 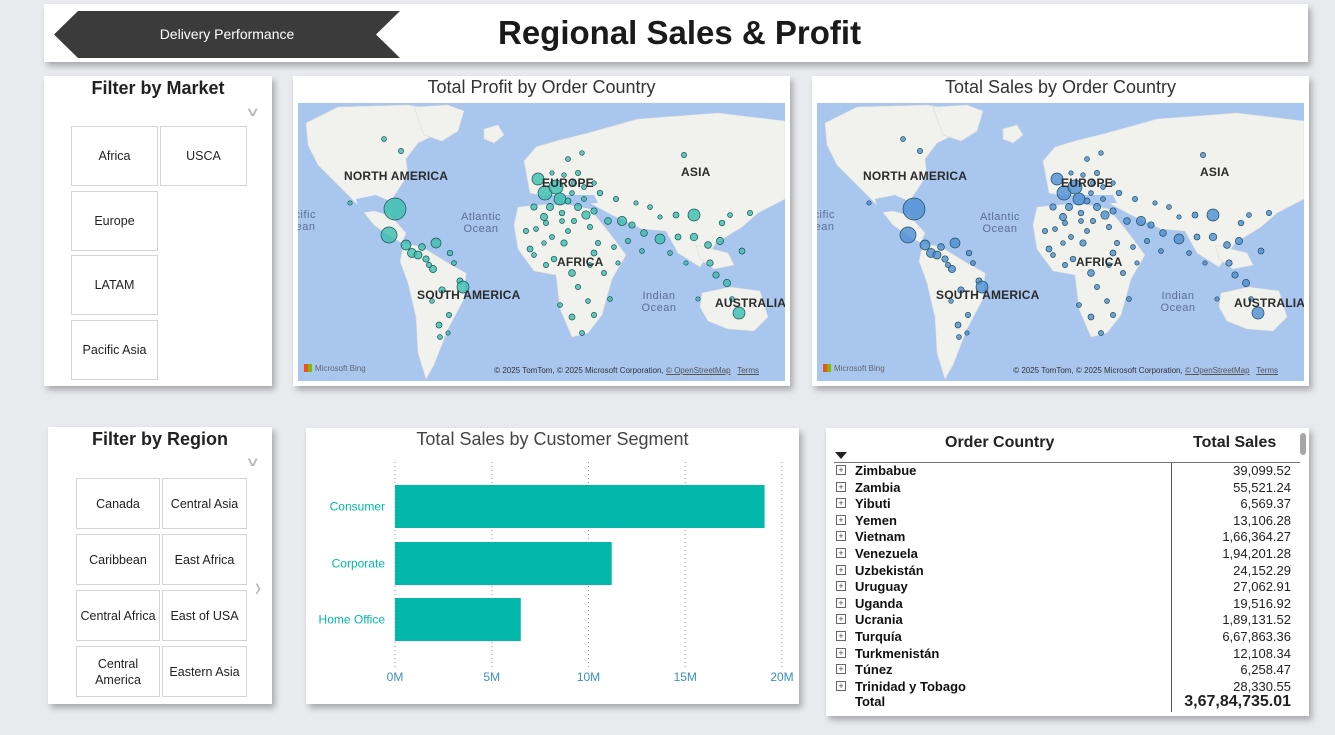 I want to click on region-tile-caribbean: Caribbean, so click(x=118, y=559).